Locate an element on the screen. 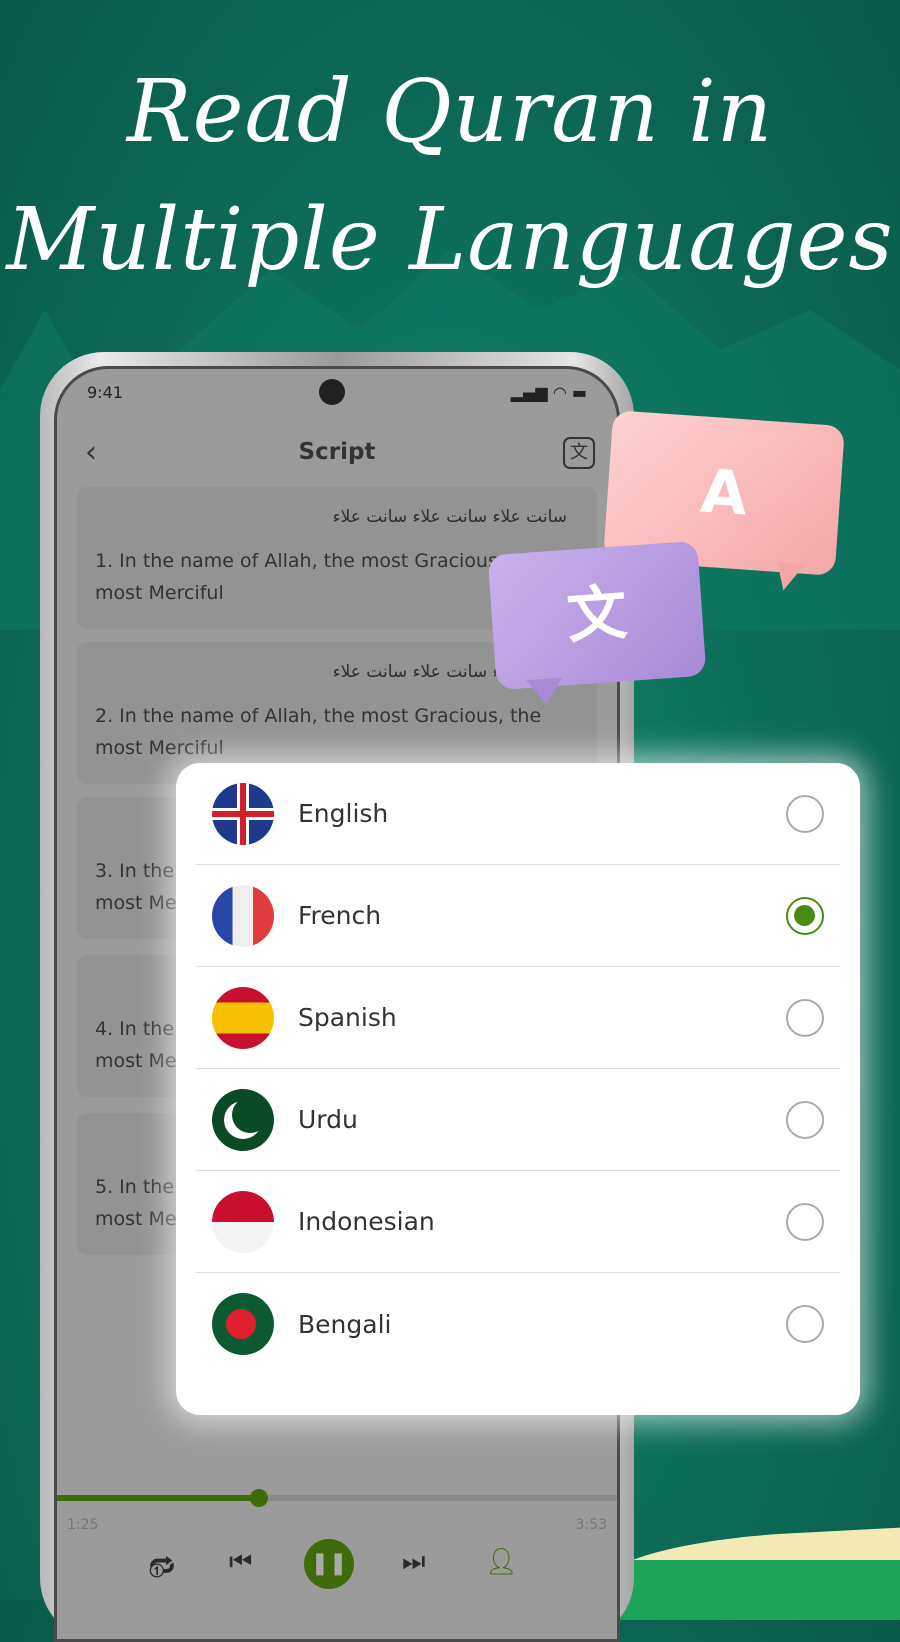 The image size is (900, 1642). wifi-icon: ◠ is located at coordinates (559, 392).